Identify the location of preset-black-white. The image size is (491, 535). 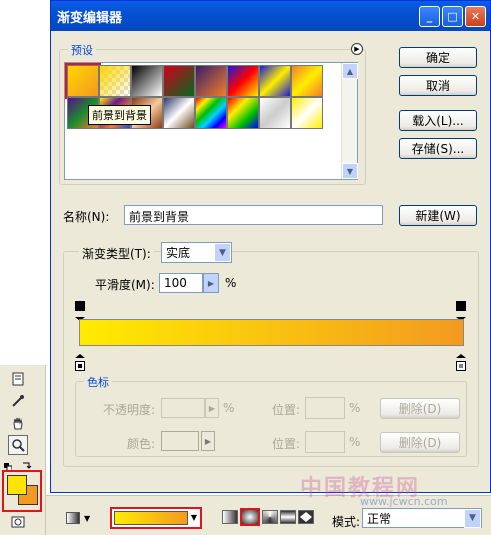
(147, 81).